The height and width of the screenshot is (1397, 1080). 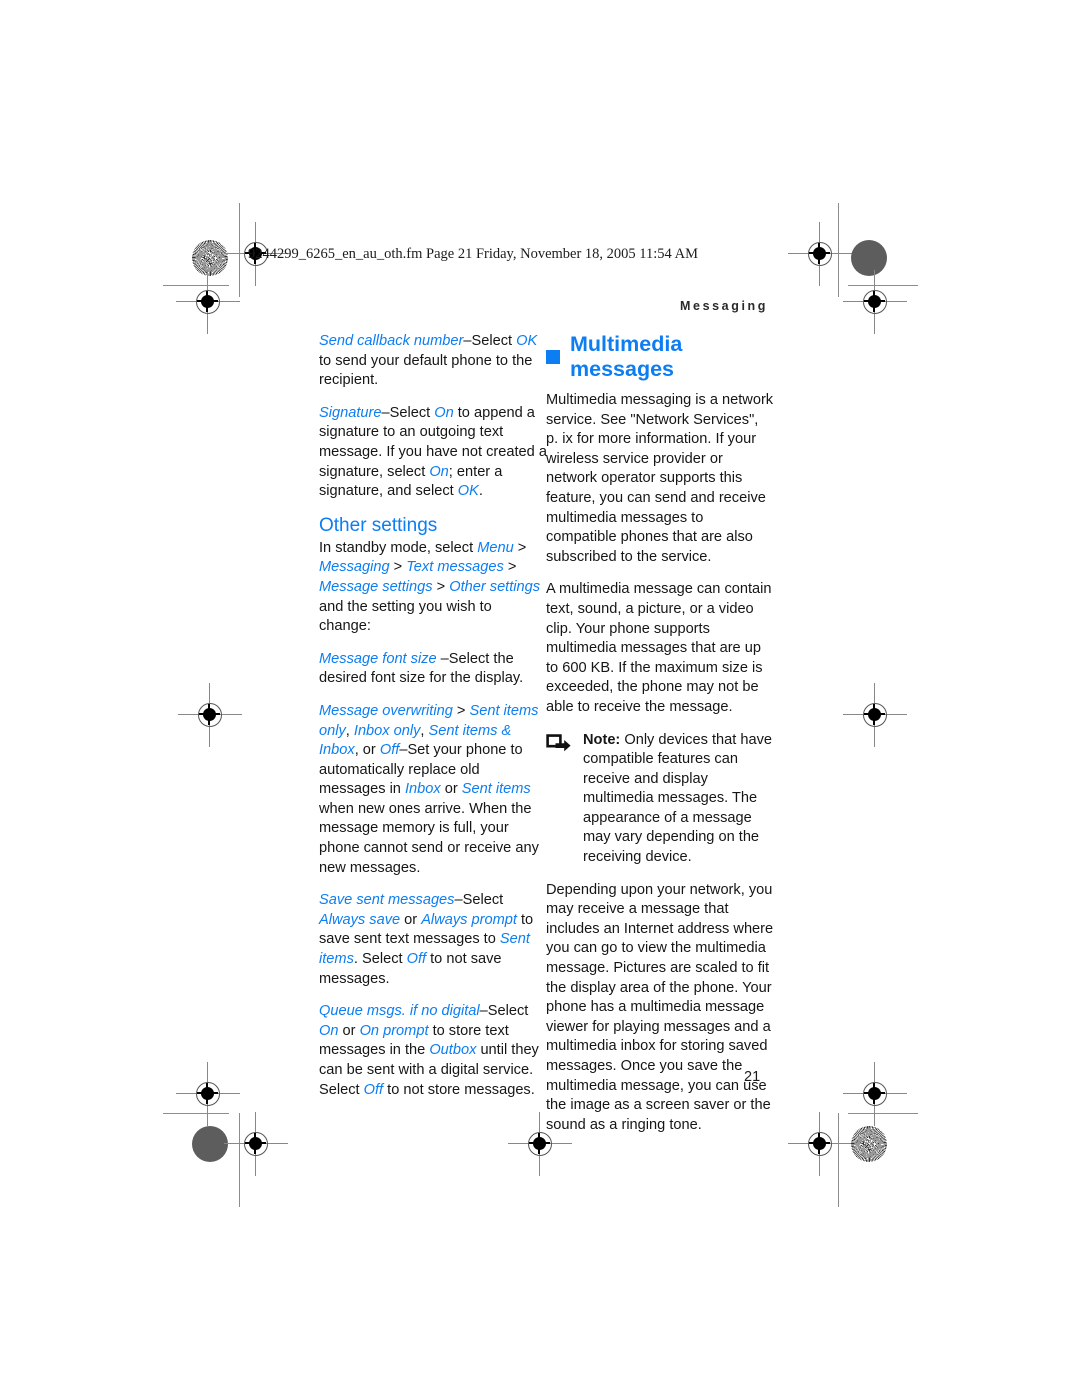 I want to click on crop-rule-left-horizontal, so click(x=196, y=286).